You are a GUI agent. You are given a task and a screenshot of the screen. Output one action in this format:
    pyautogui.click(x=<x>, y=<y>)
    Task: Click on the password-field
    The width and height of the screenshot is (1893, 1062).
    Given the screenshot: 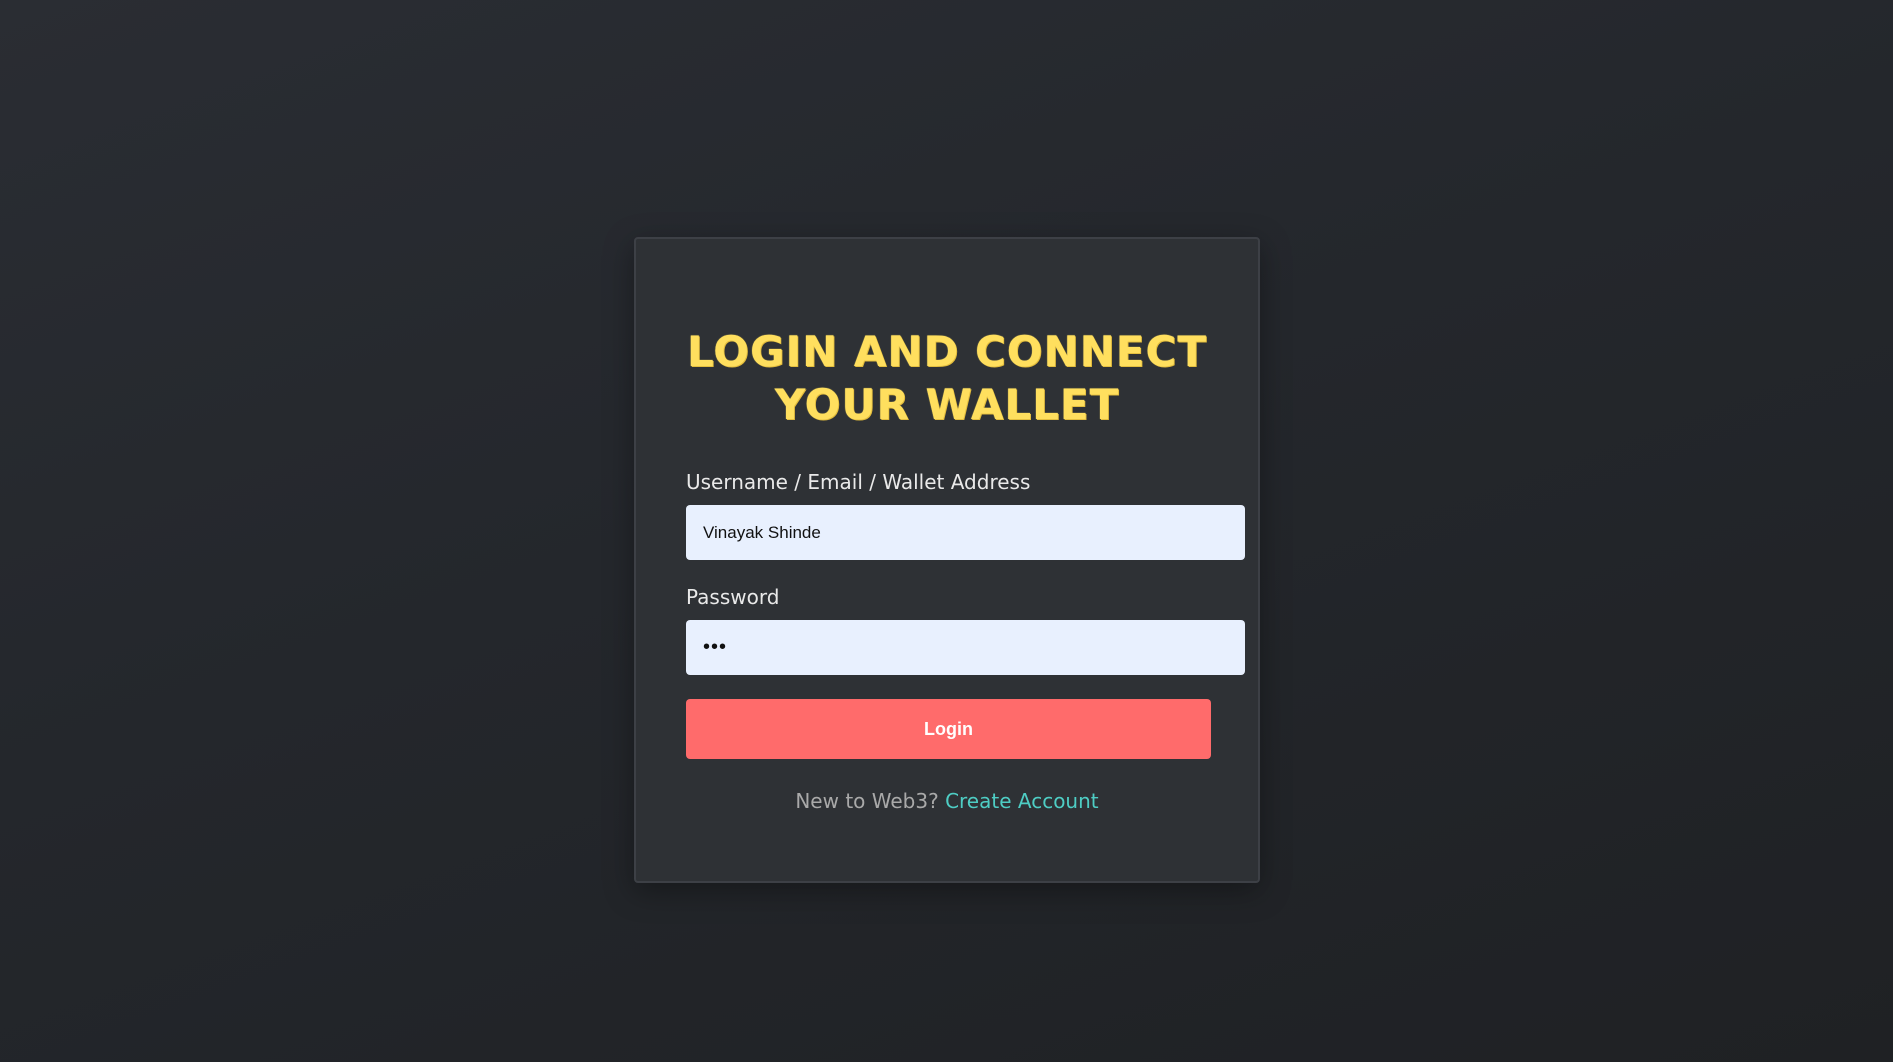 What is the action you would take?
    pyautogui.click(x=965, y=647)
    